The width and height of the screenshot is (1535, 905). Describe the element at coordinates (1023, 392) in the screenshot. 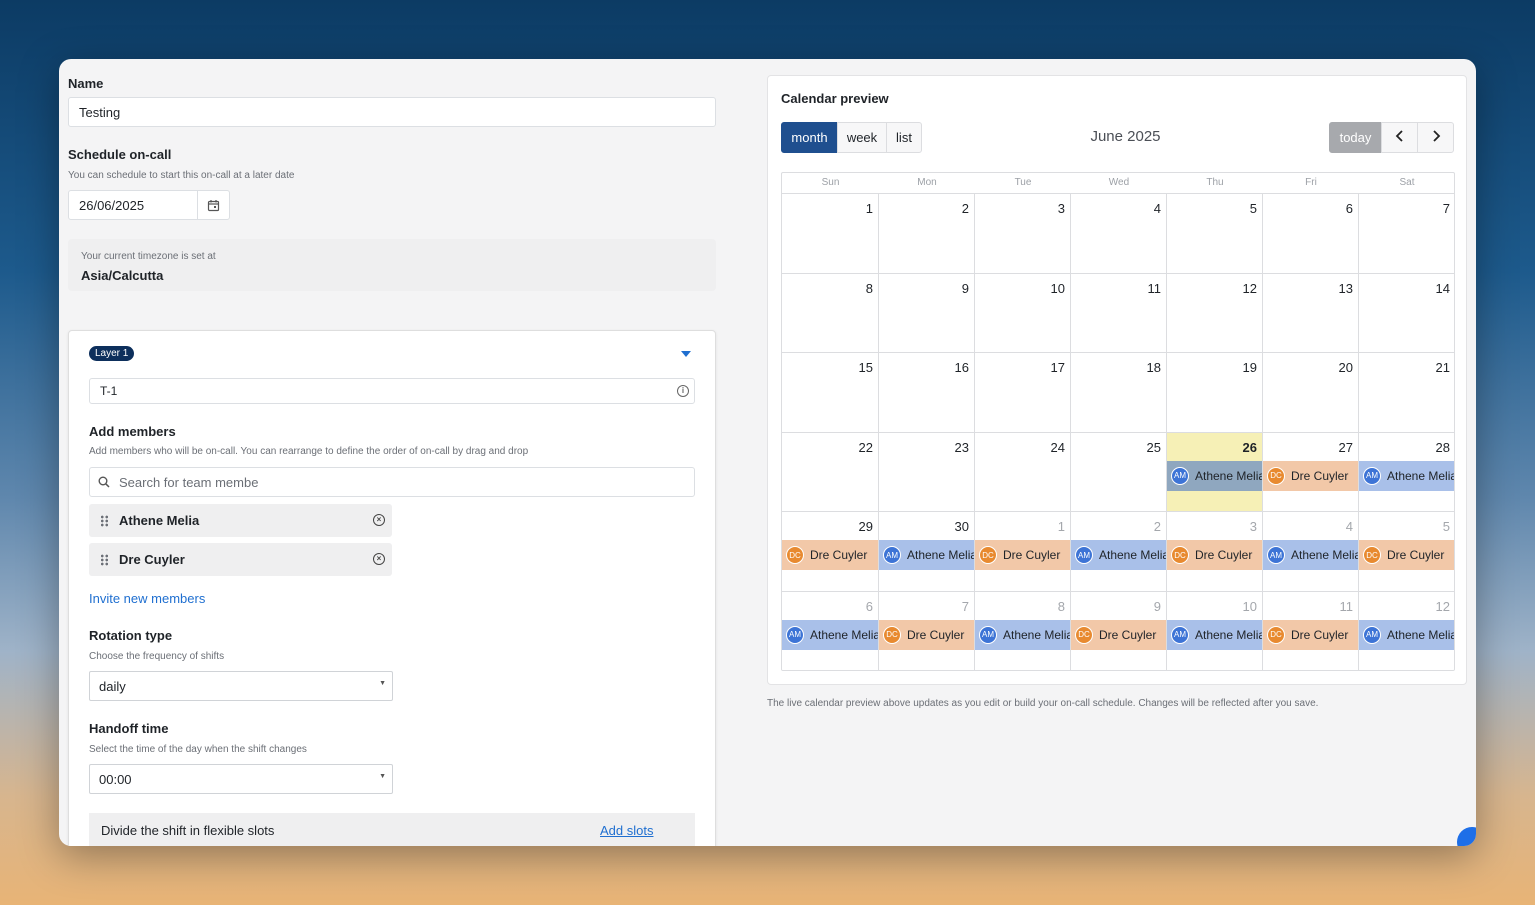

I see `day-cell: 17` at that location.